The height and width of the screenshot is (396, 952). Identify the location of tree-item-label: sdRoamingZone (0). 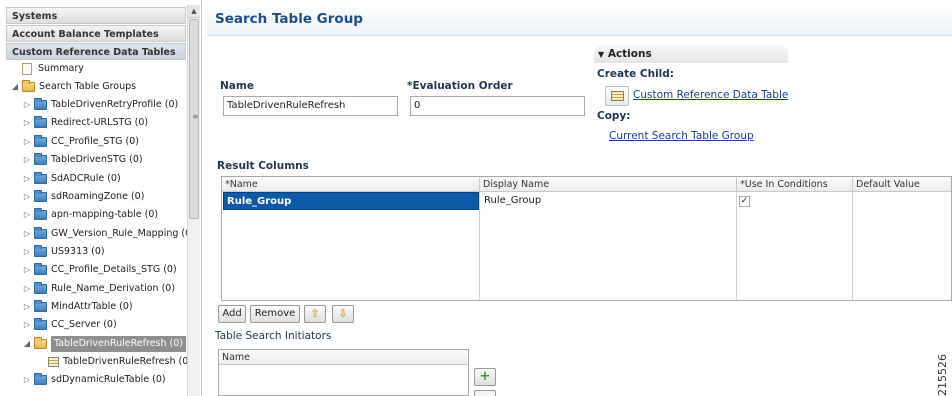
(98, 196).